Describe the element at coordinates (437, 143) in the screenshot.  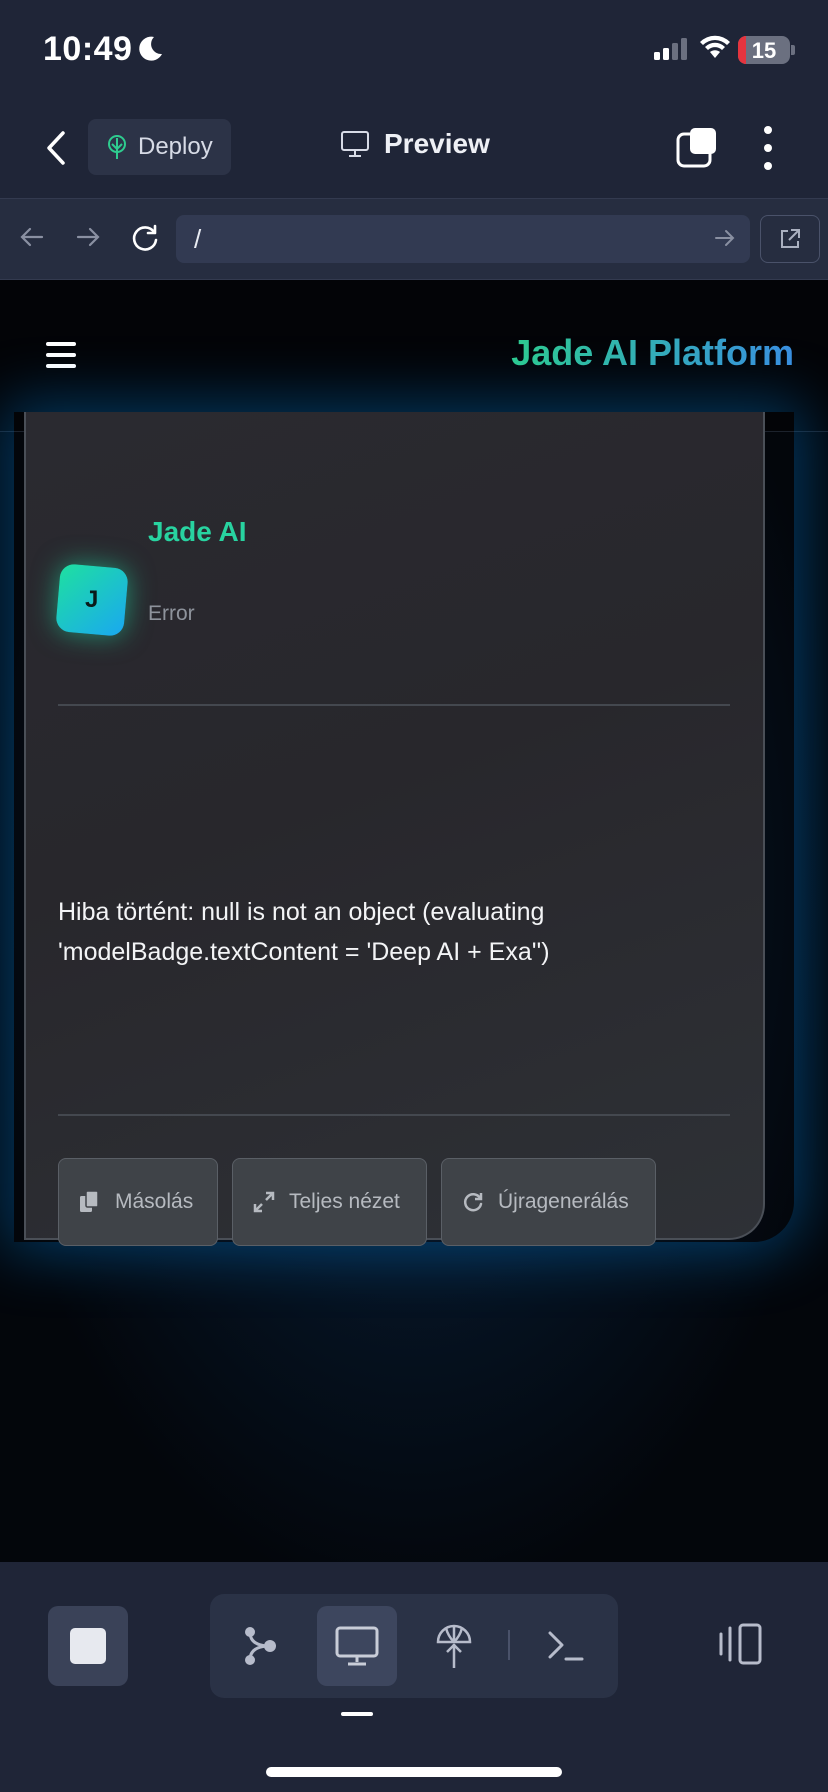
I see `preview-label: Preview` at that location.